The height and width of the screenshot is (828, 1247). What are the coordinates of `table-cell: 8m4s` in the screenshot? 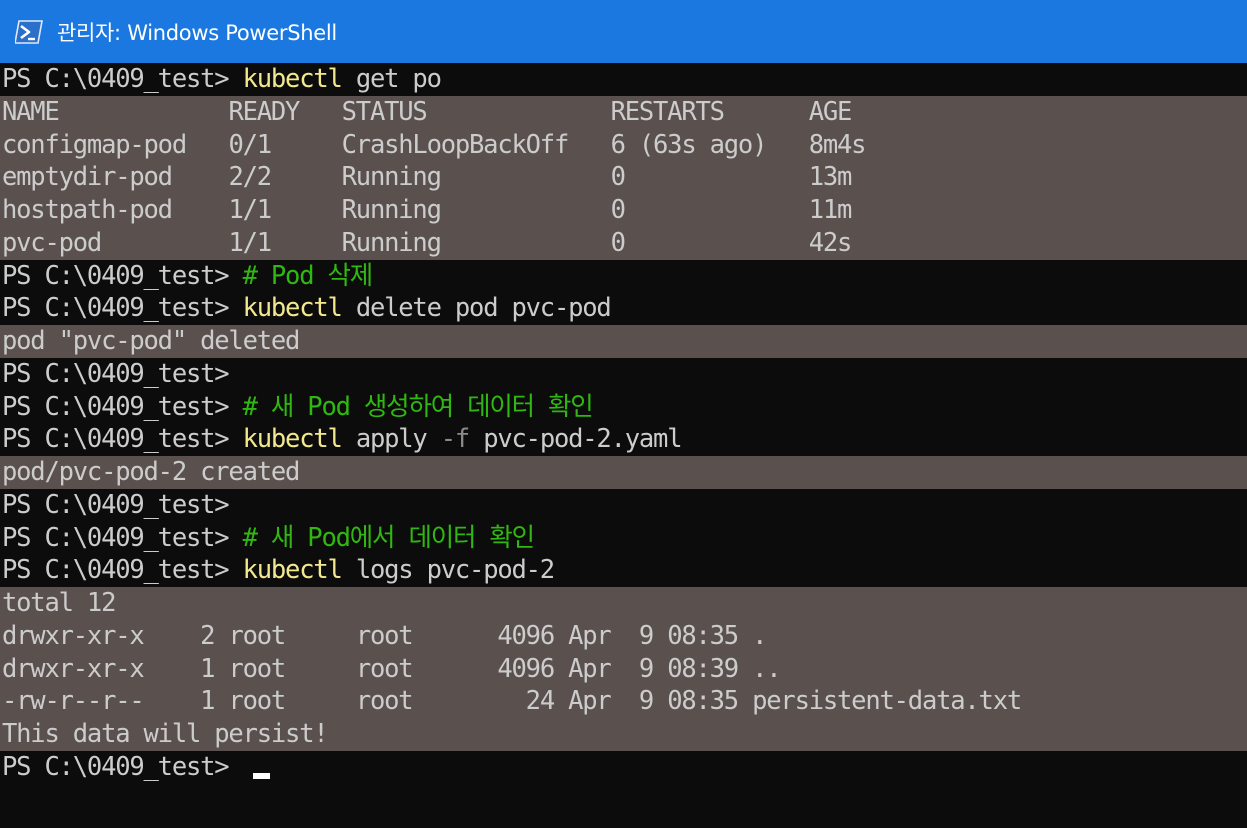 It's located at (837, 144).